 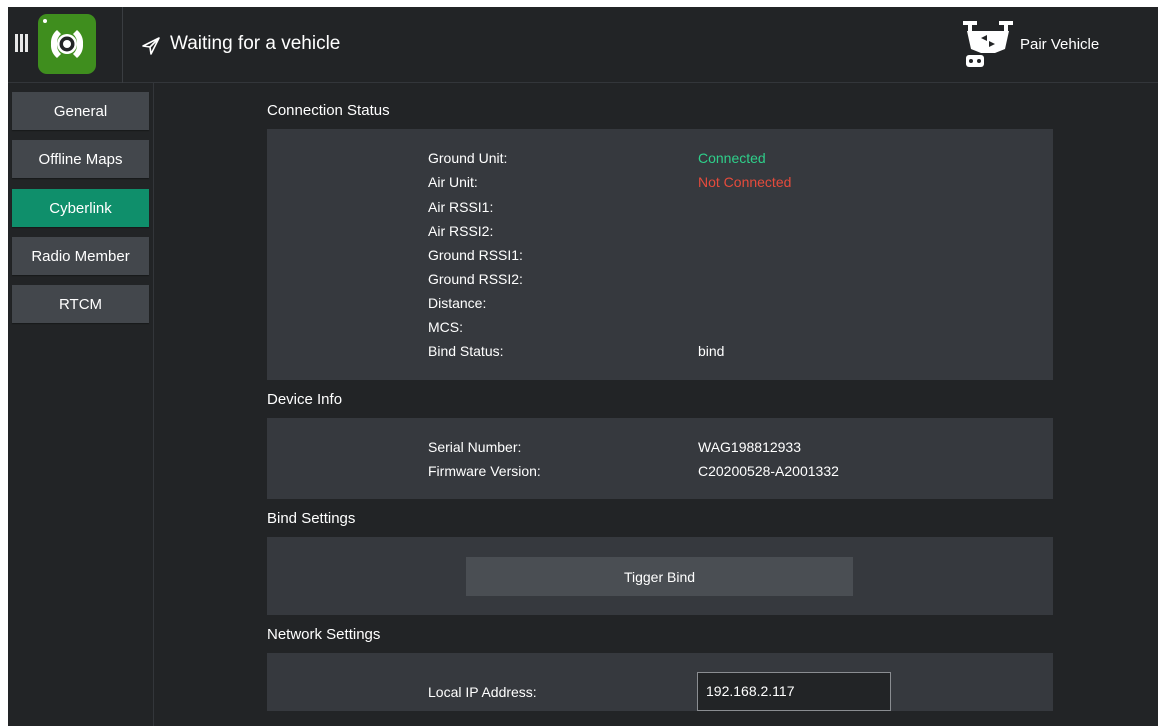 What do you see at coordinates (453, 182) in the screenshot?
I see `air-unit-label: Air Unit:` at bounding box center [453, 182].